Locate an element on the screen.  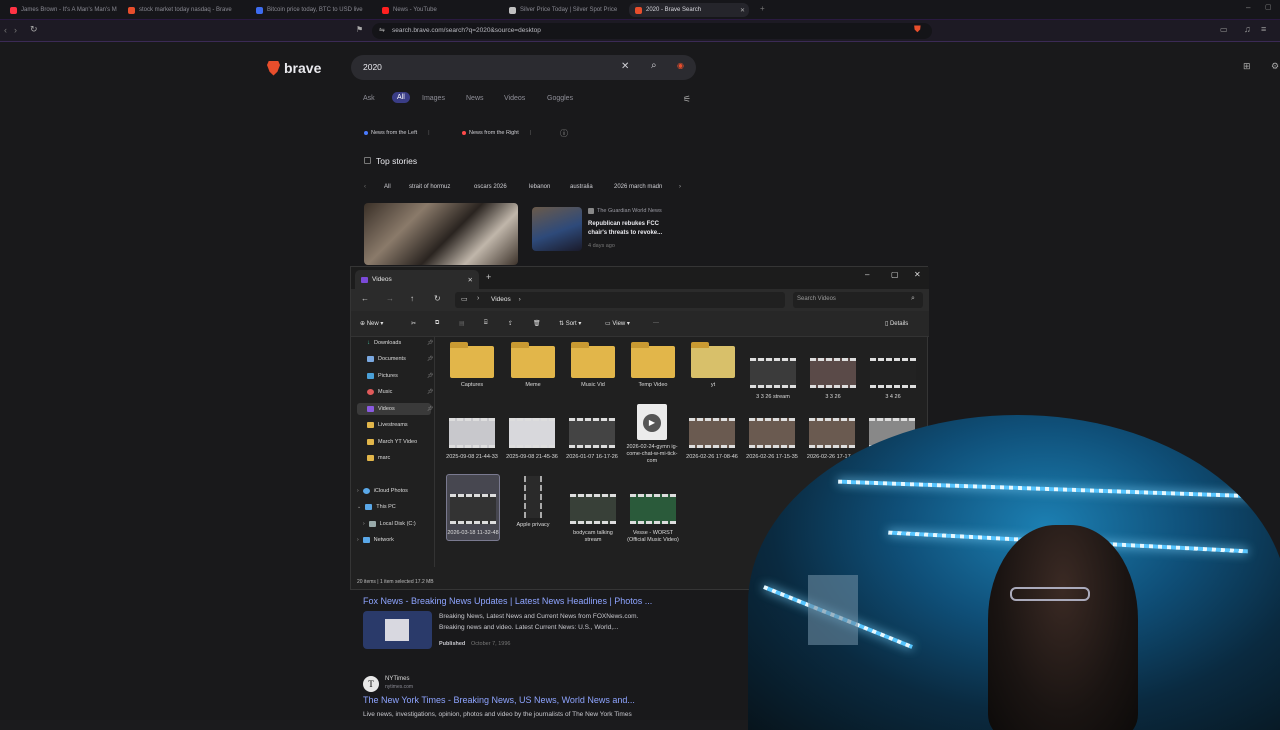
view-button: ▭ View ▾ is located at coordinates (617, 323).